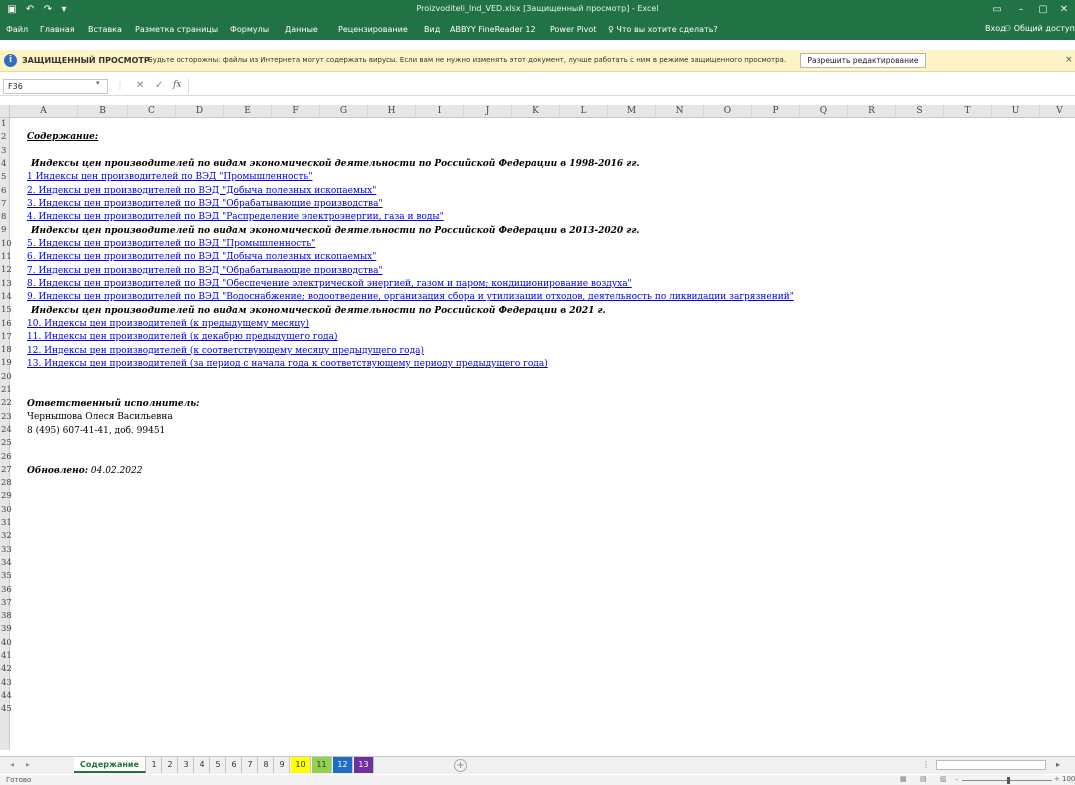  I want to click on column-header: E, so click(248, 111).